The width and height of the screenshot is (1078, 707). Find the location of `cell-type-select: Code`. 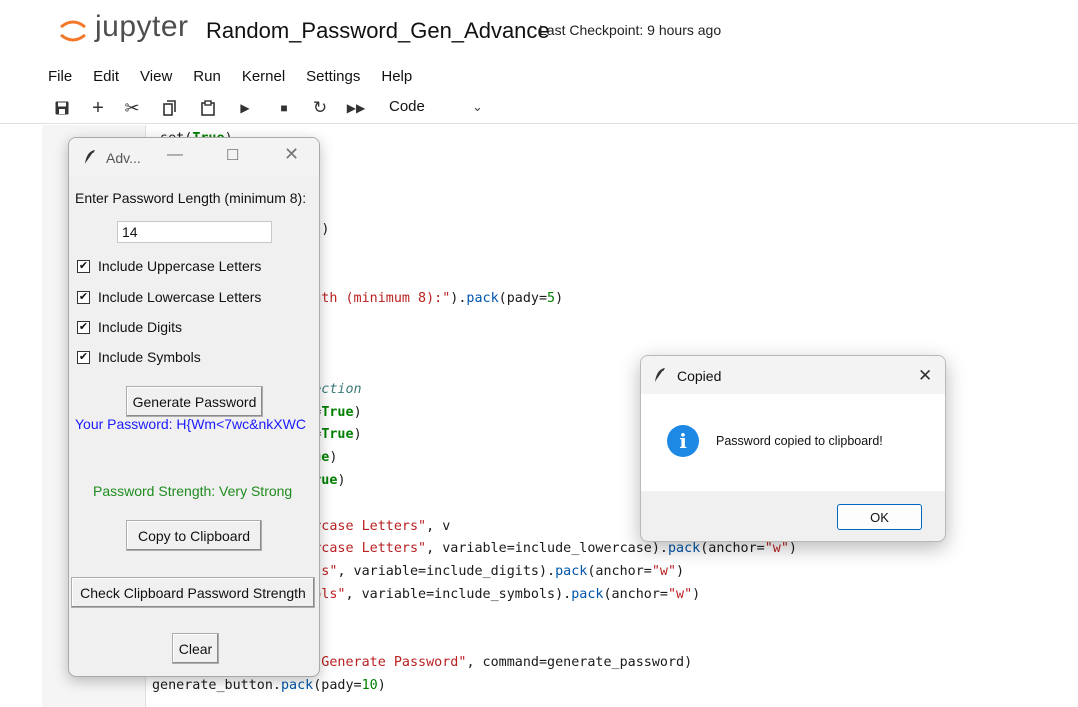

cell-type-select: Code is located at coordinates (407, 106).